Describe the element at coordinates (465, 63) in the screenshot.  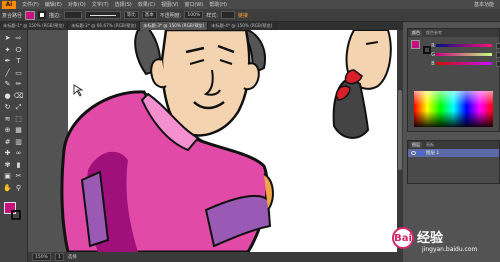
I see `slider-b: B` at that location.